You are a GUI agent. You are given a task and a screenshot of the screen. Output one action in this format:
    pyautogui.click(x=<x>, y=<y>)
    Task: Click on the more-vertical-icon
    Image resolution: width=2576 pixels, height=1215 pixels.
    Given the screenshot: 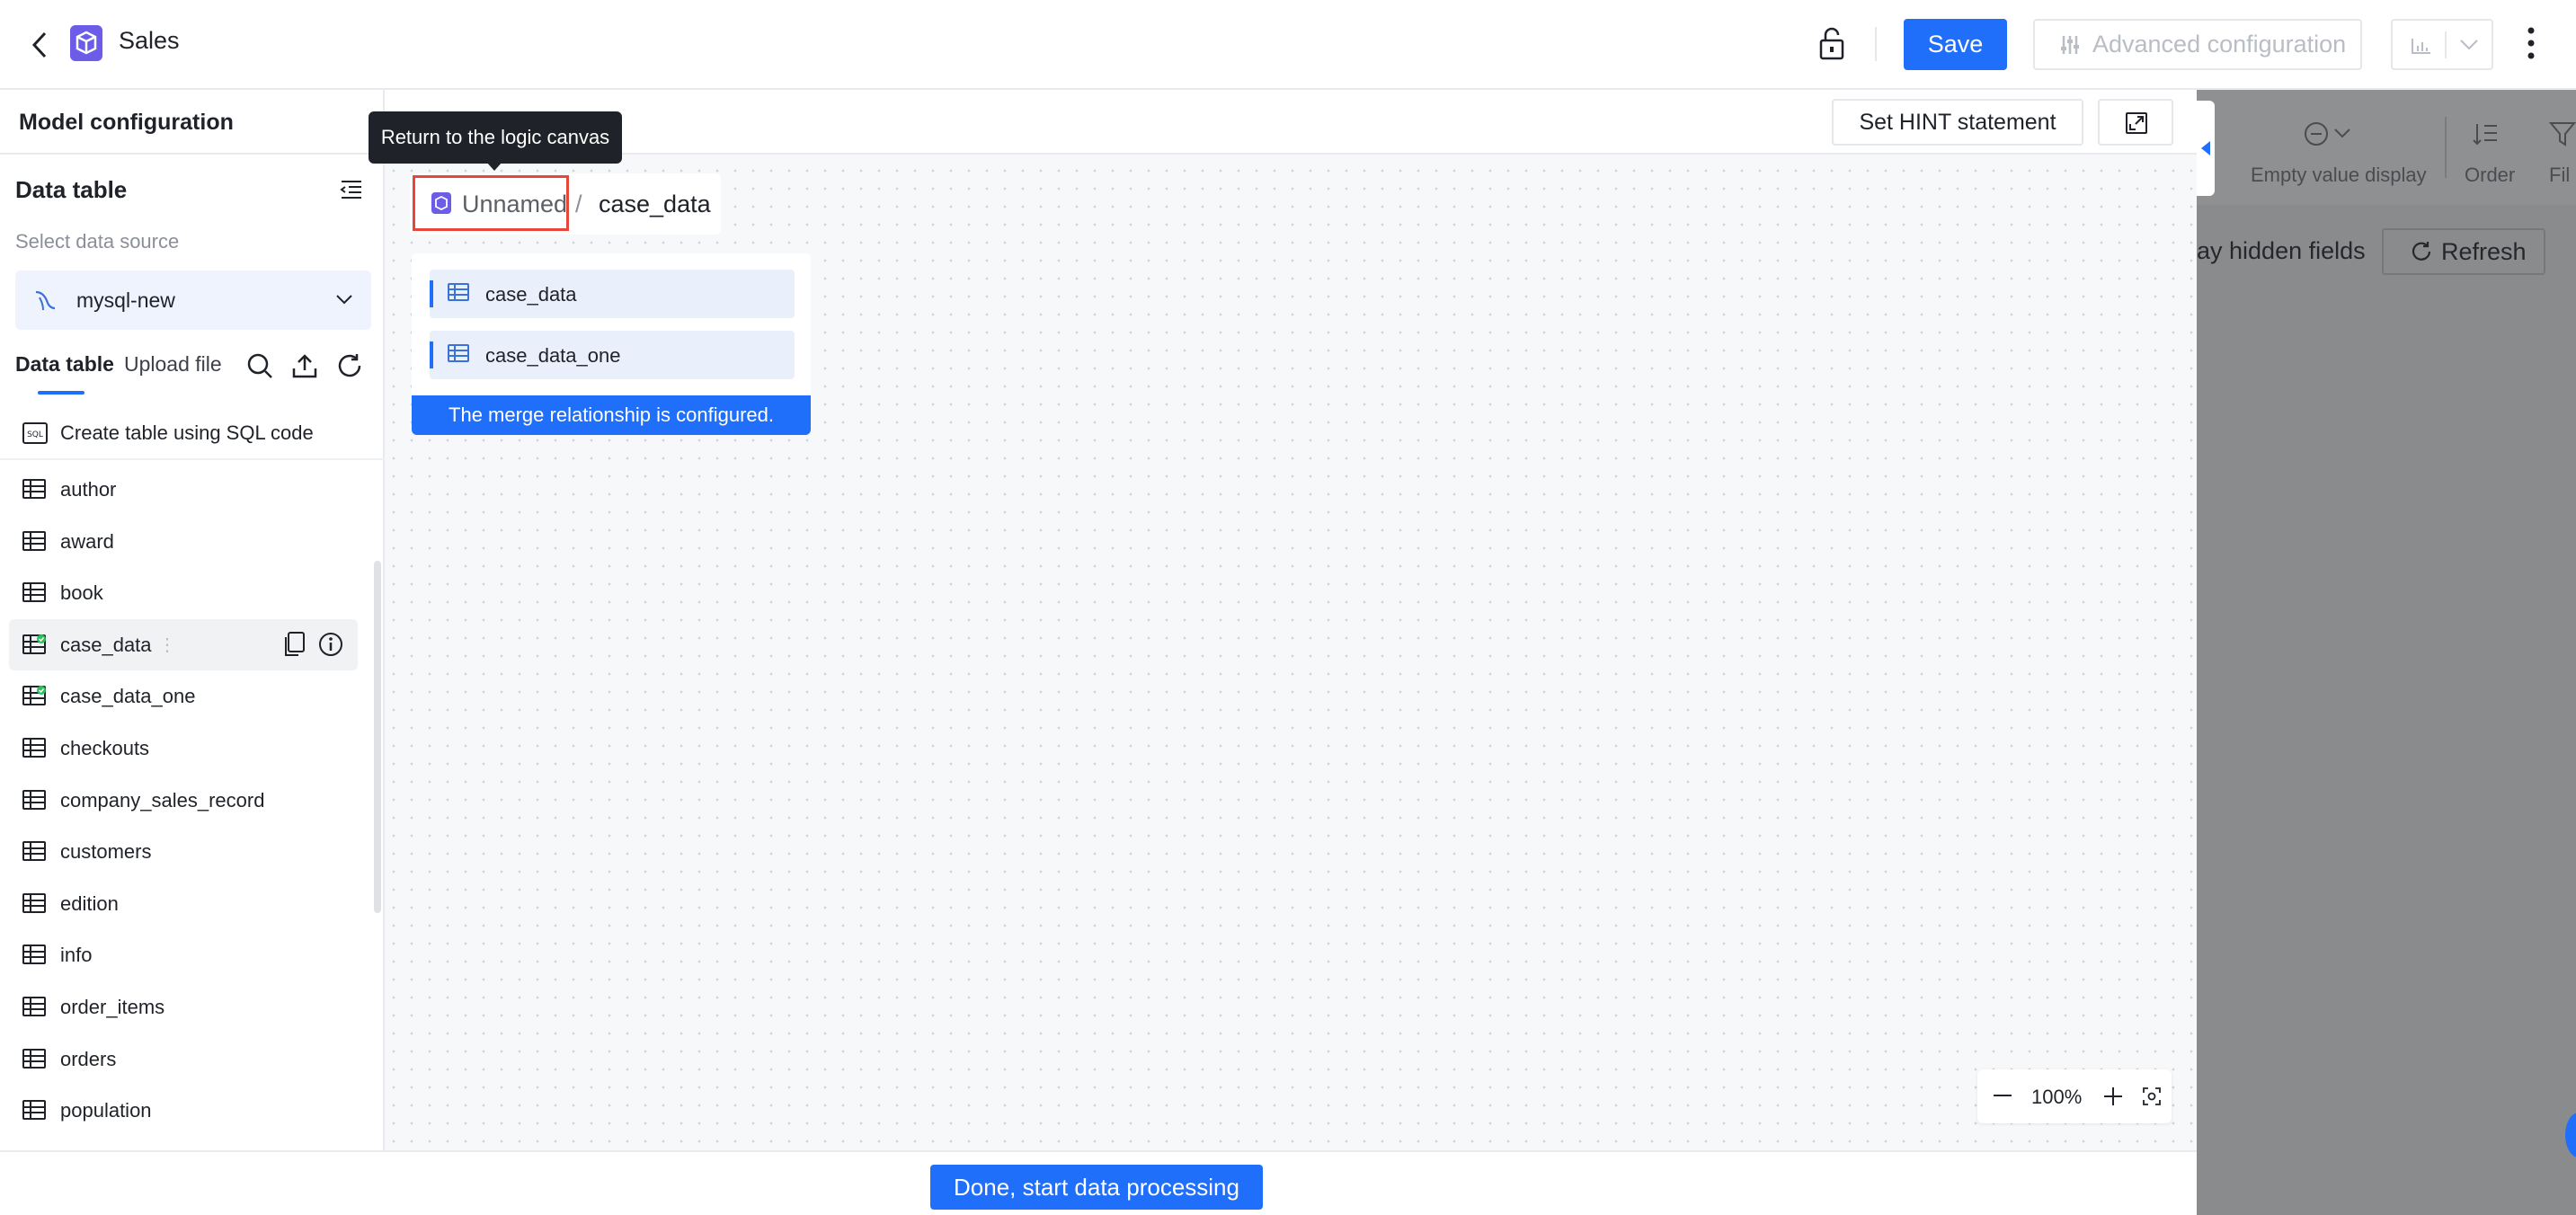 What is the action you would take?
    pyautogui.click(x=2531, y=43)
    